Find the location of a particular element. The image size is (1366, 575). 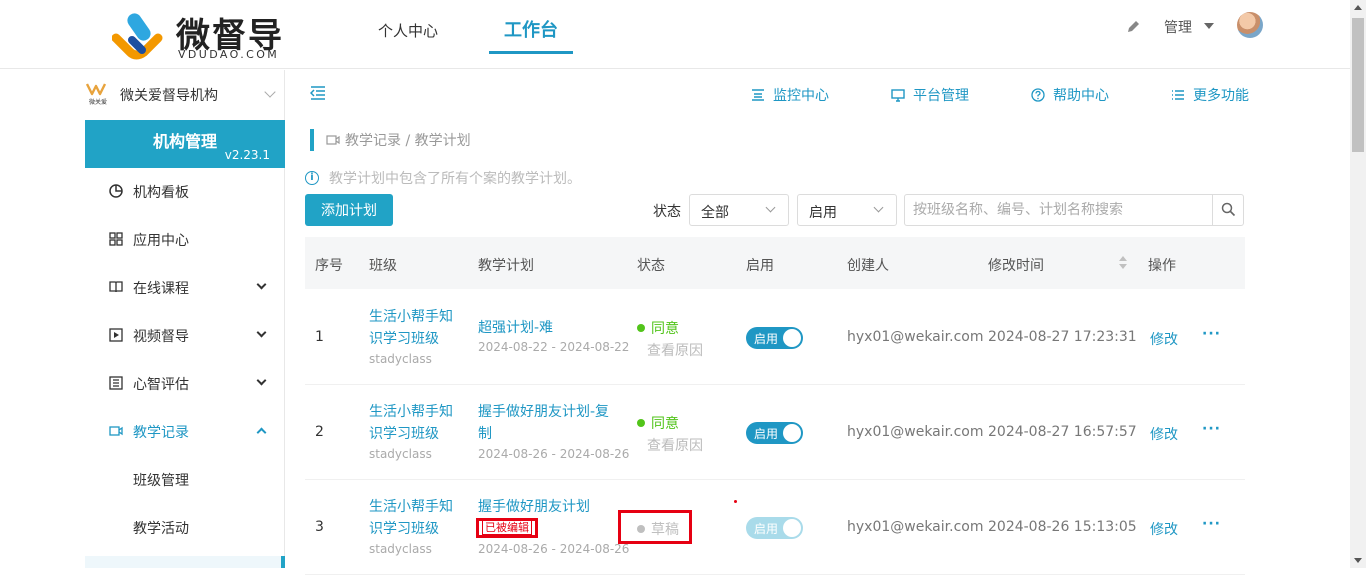

sidebar-subitem-label: 教学活动 is located at coordinates (161, 529).